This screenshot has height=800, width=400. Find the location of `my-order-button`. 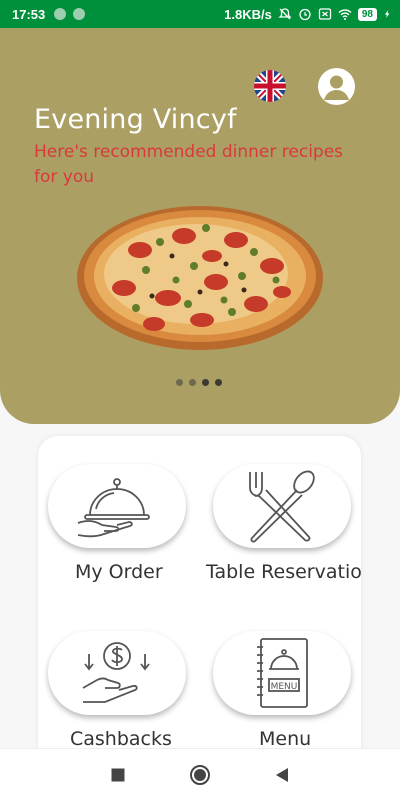

my-order-button is located at coordinates (117, 506).